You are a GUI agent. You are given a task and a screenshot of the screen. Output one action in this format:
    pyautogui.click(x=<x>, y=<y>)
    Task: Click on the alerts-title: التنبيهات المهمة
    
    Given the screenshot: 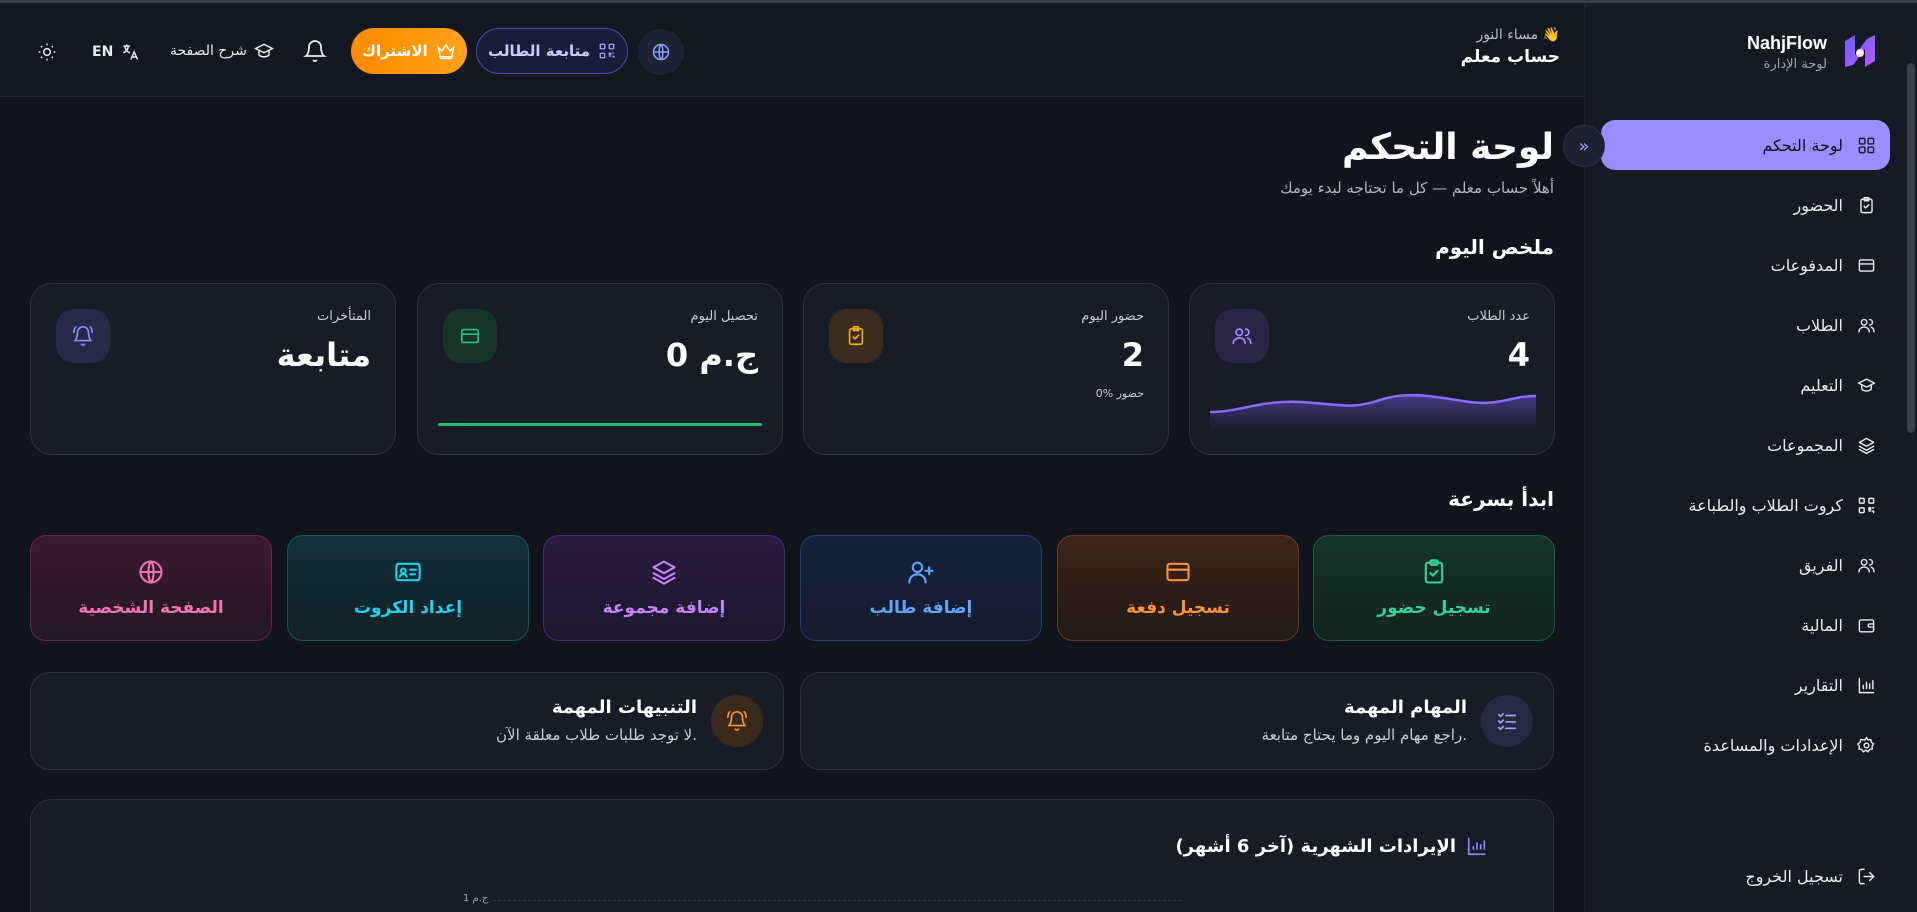 What is the action you would take?
    pyautogui.click(x=624, y=707)
    